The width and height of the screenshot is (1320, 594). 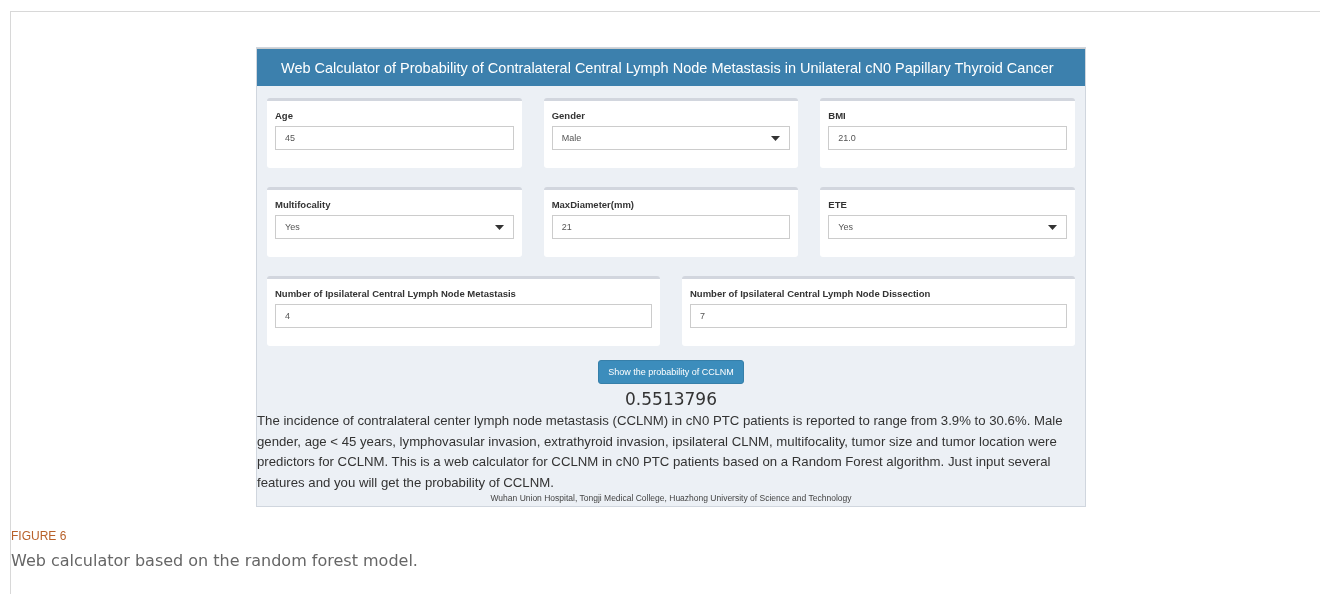 I want to click on figure-label: FIGURE 6, so click(x=39, y=536).